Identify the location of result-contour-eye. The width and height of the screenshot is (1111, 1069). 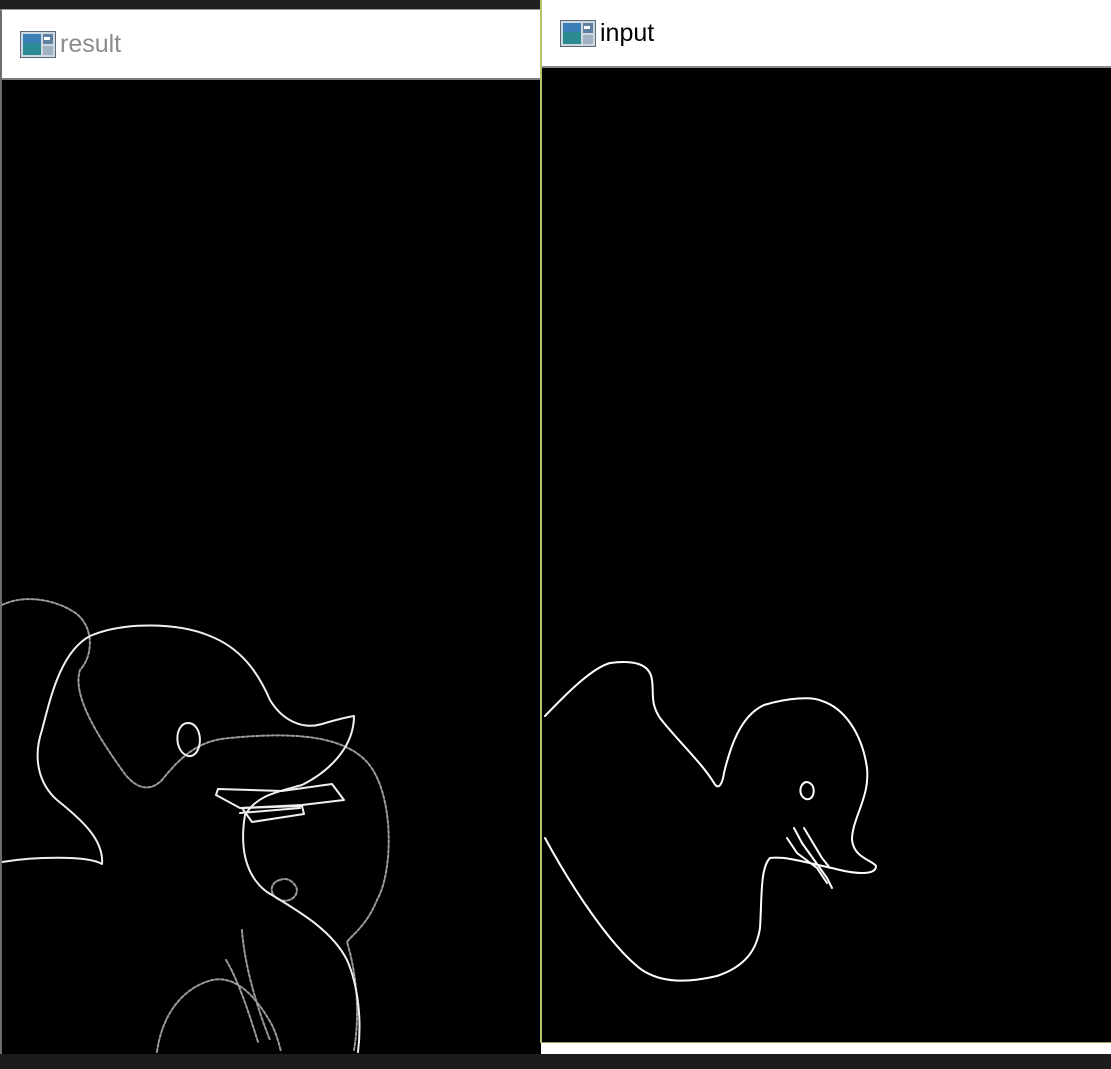
(188, 740).